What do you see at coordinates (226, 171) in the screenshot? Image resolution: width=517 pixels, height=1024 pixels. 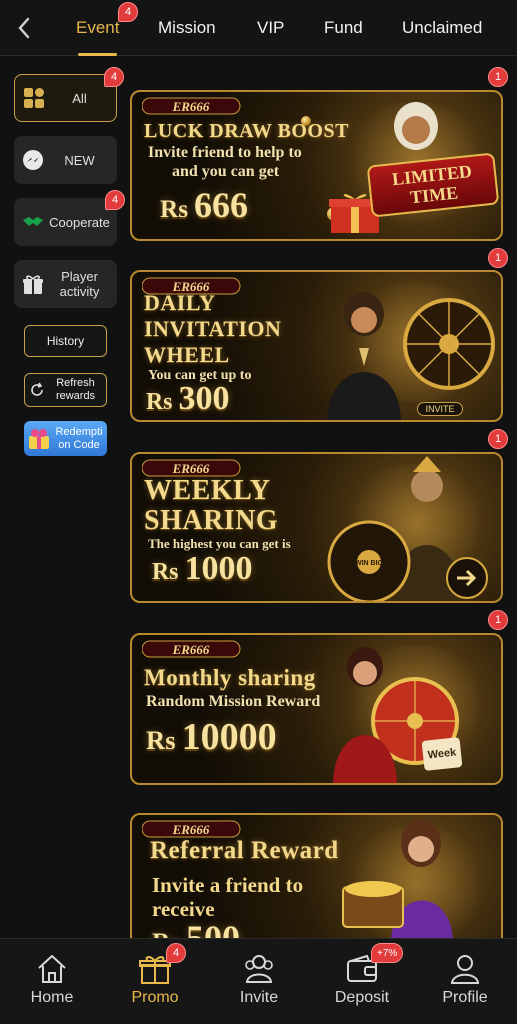 I see `banner-subtitle: and you can get` at bounding box center [226, 171].